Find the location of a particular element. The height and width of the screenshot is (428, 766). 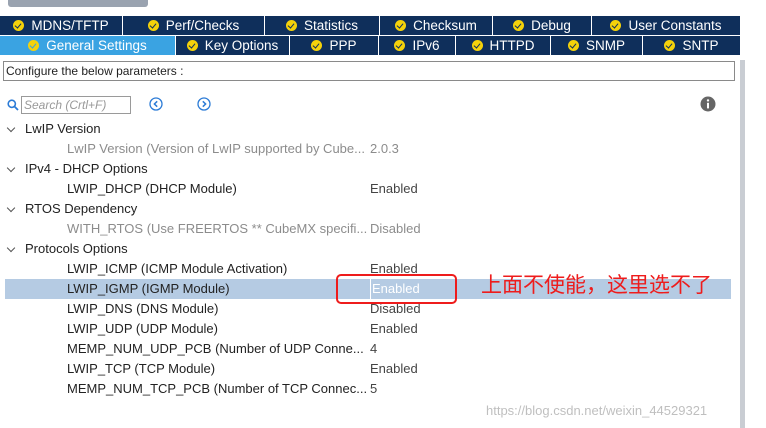

param-value: 5 is located at coordinates (373, 389).